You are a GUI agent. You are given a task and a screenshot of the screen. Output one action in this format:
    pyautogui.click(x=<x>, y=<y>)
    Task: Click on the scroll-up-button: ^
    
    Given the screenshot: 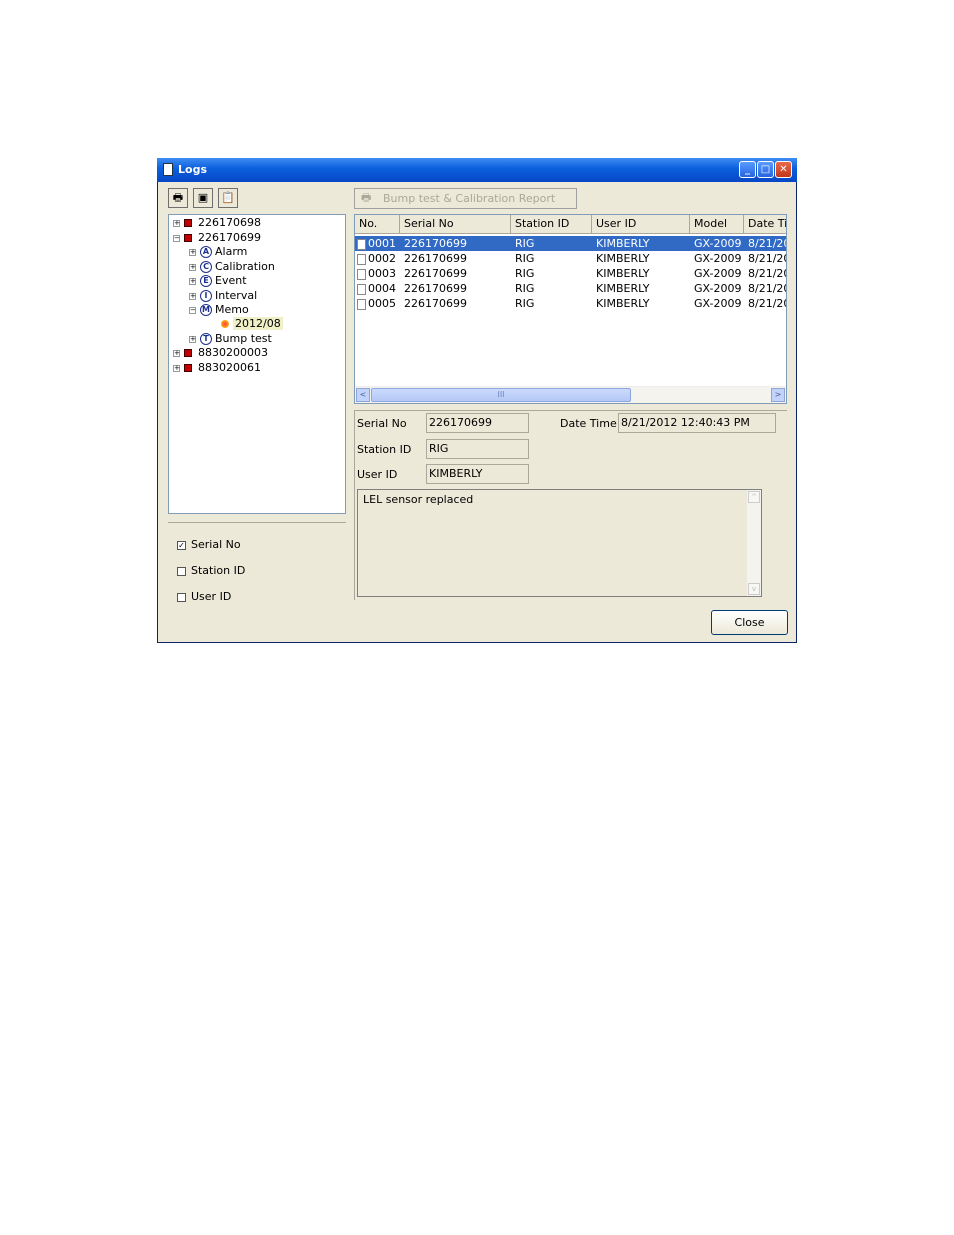 What is the action you would take?
    pyautogui.click(x=754, y=497)
    